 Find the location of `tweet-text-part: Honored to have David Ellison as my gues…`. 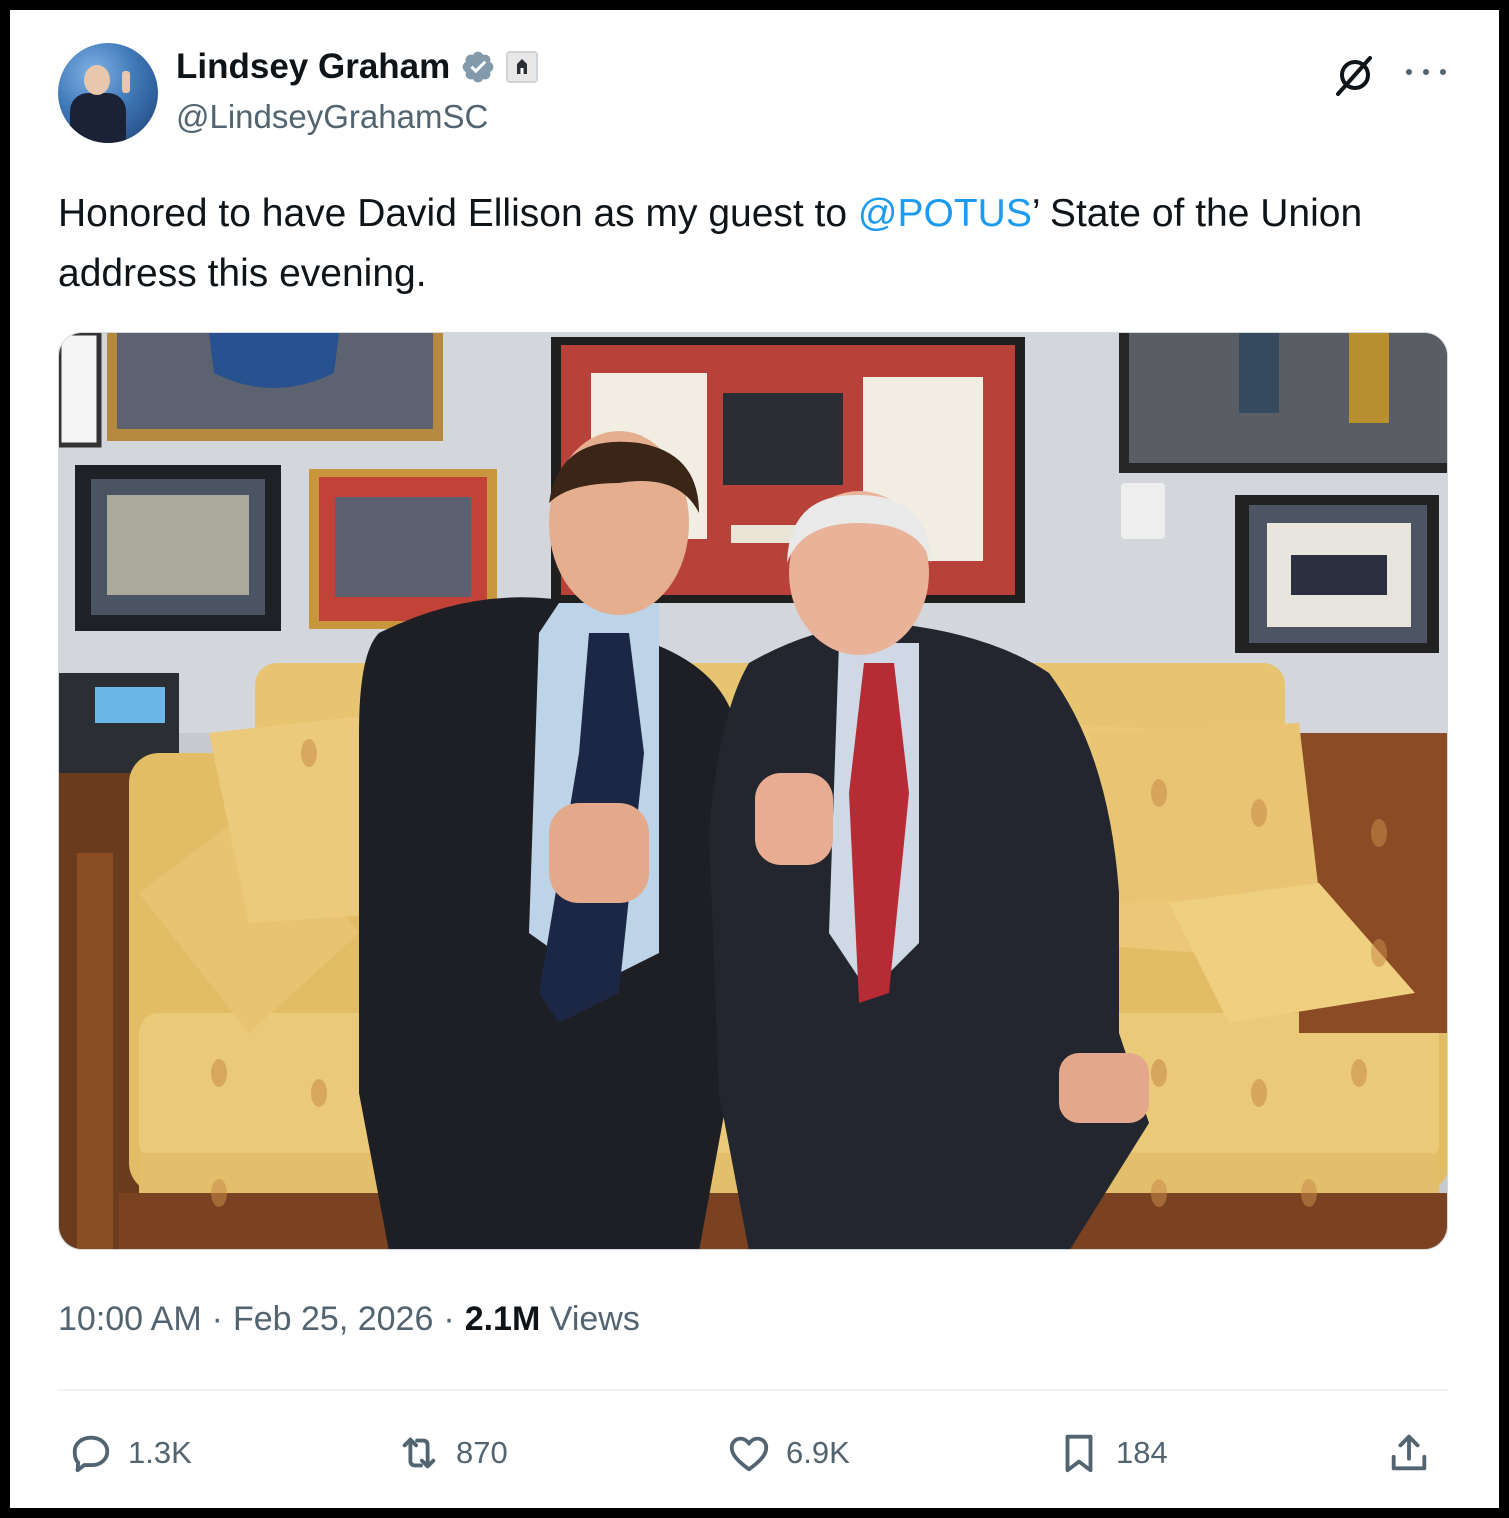

tweet-text-part: Honored to have David Ellison as my gues… is located at coordinates (458, 213).